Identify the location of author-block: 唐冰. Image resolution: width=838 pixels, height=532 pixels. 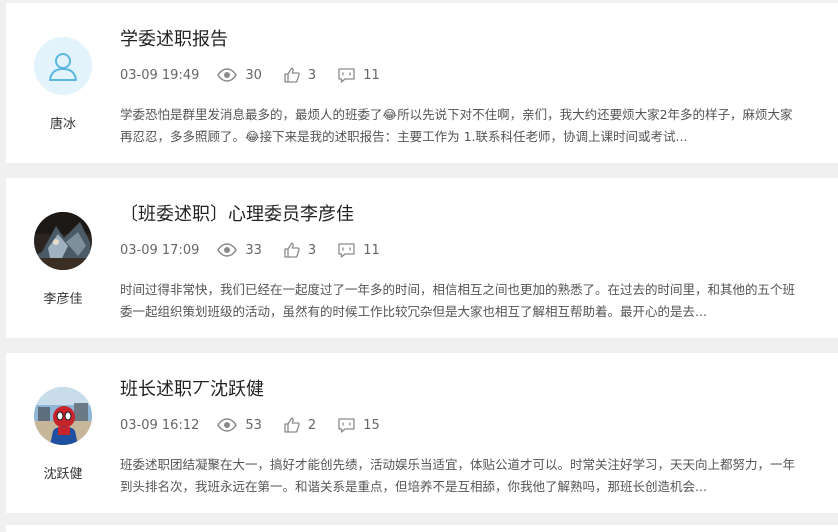
(63, 84).